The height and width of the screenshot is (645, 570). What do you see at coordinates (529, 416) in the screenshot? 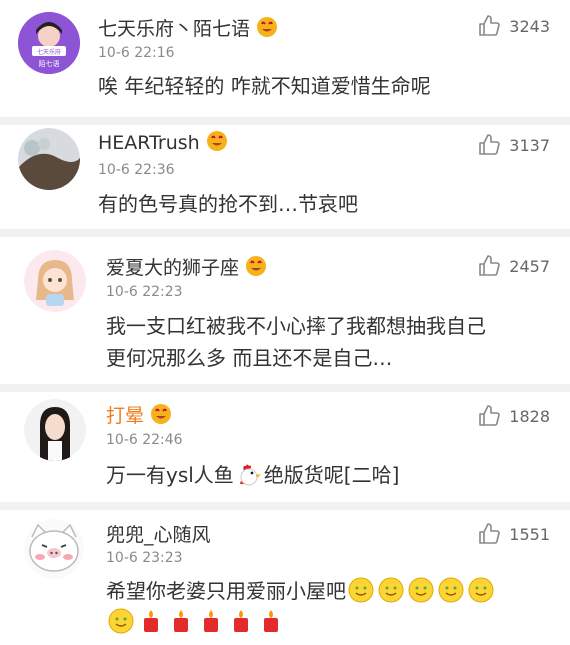
I see `like-count: 1828` at bounding box center [529, 416].